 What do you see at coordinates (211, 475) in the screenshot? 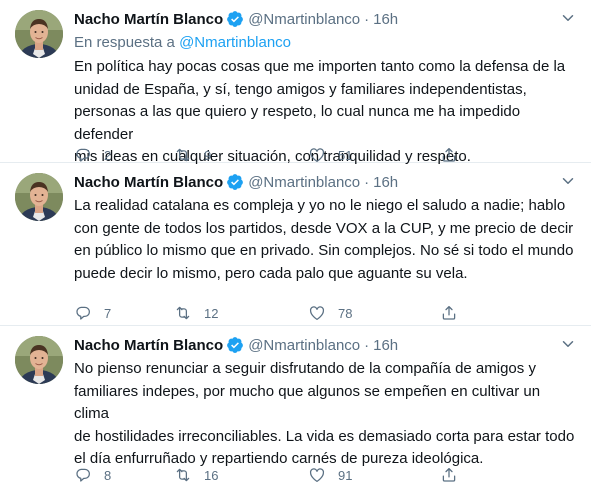
I see `retweet-count: 16` at bounding box center [211, 475].